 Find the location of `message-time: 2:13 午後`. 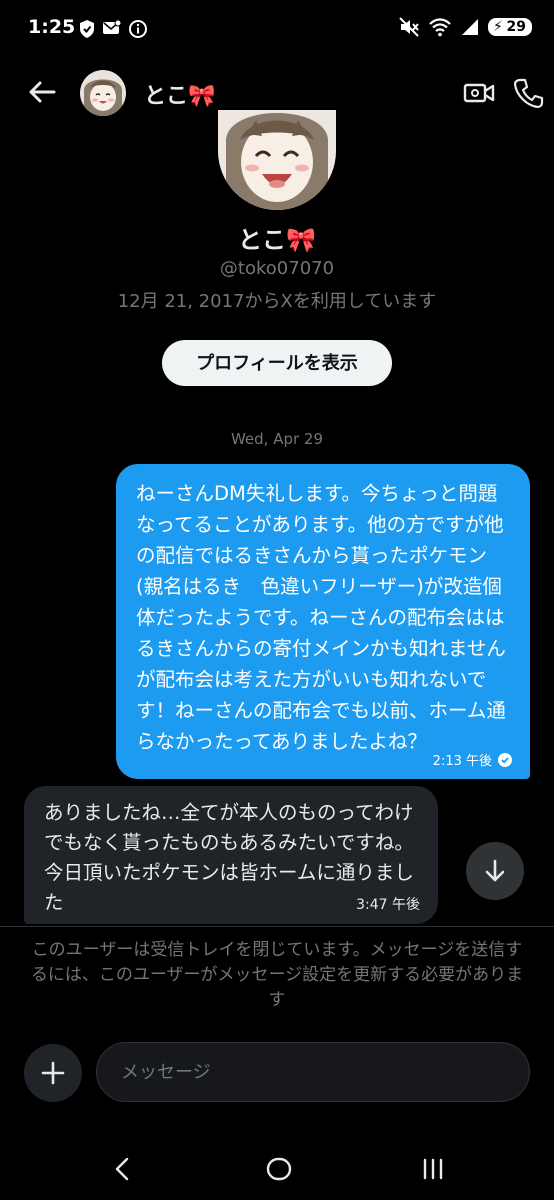

message-time: 2:13 午後 is located at coordinates (462, 761).